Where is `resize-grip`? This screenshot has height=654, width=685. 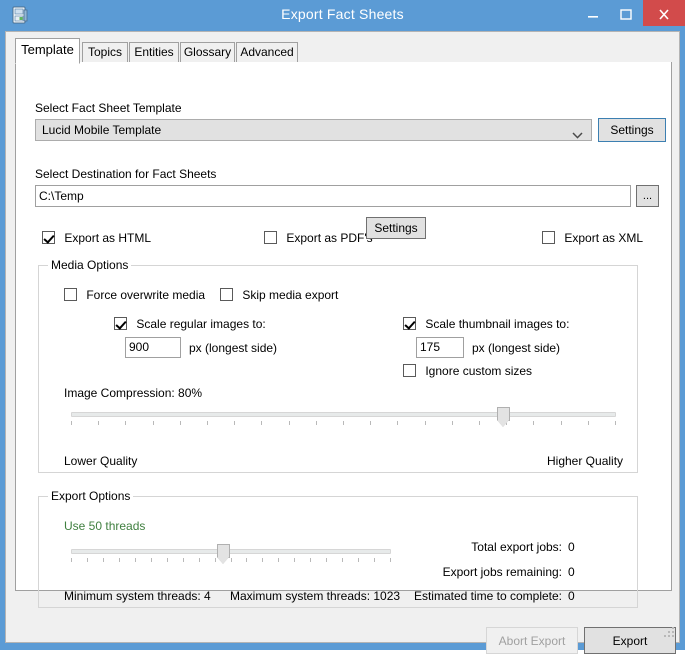
resize-grip is located at coordinates (670, 633).